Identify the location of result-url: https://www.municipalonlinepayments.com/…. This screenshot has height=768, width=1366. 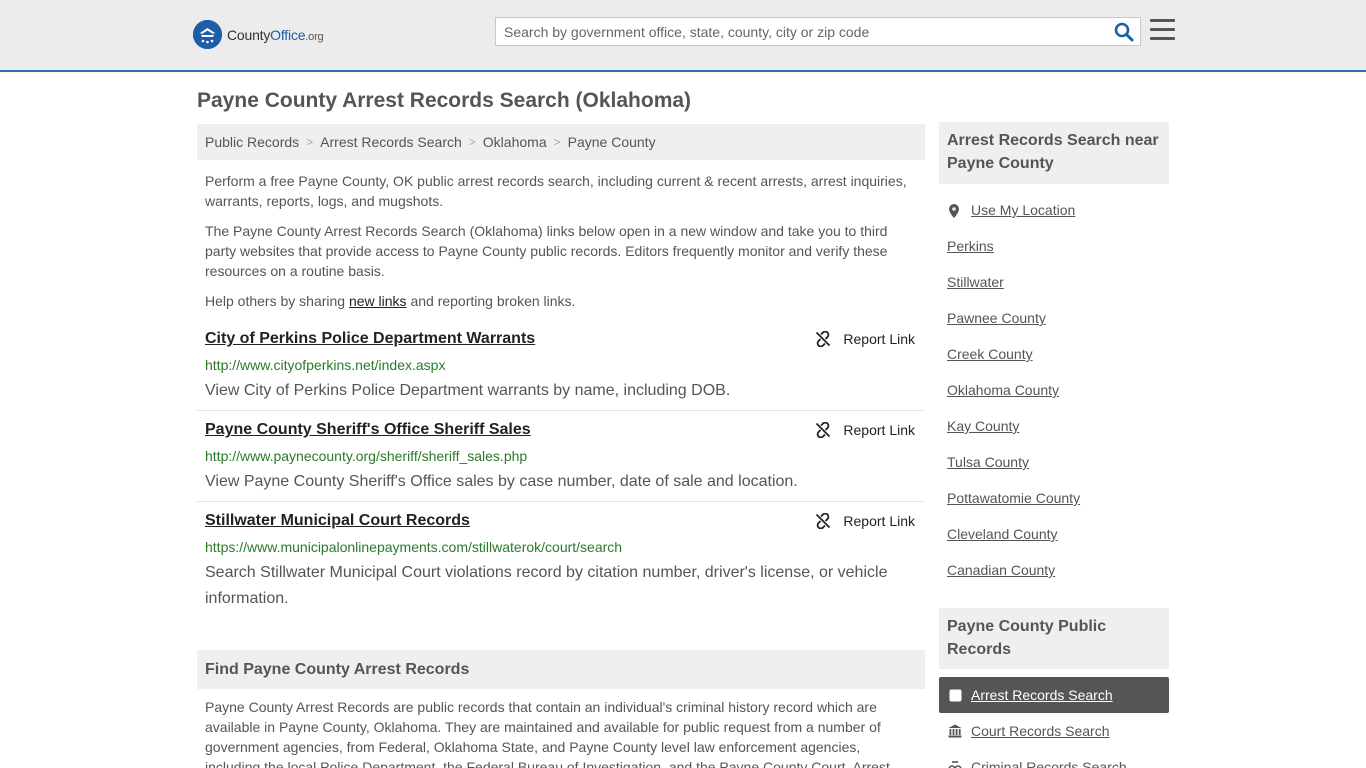
(414, 547).